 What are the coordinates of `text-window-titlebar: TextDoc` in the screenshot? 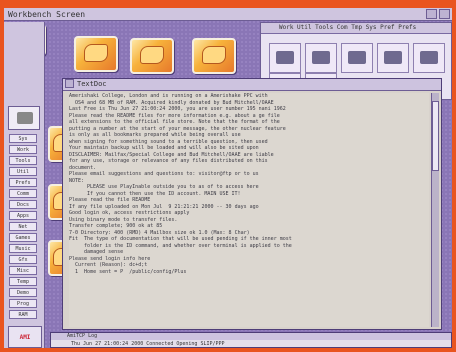 It's located at (252, 85).